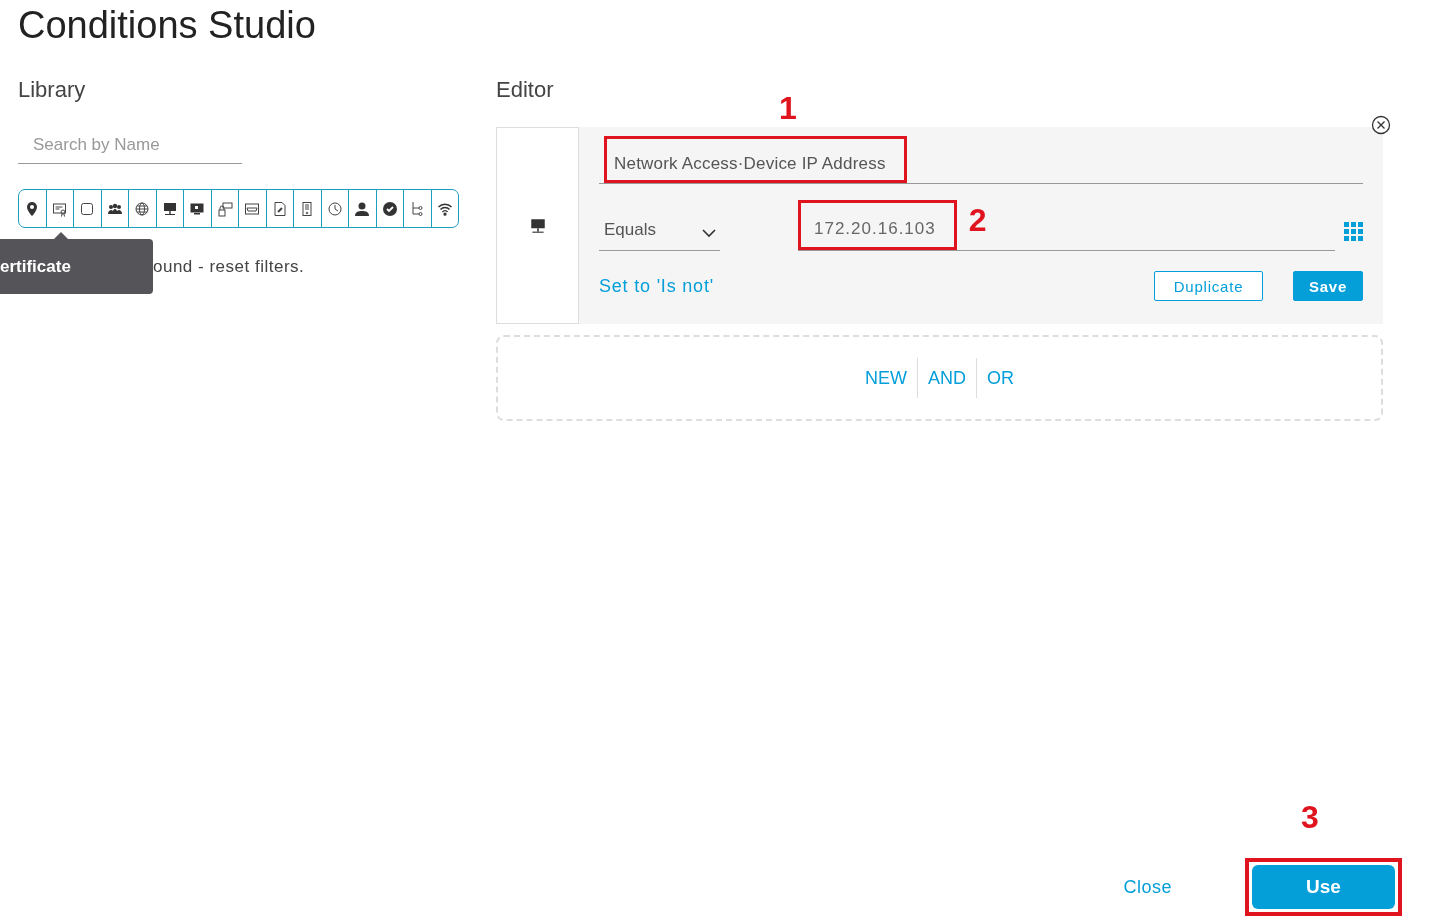 The width and height of the screenshot is (1431, 922). Describe the element at coordinates (167, 25) in the screenshot. I see `page-title: Conditions Studio` at that location.